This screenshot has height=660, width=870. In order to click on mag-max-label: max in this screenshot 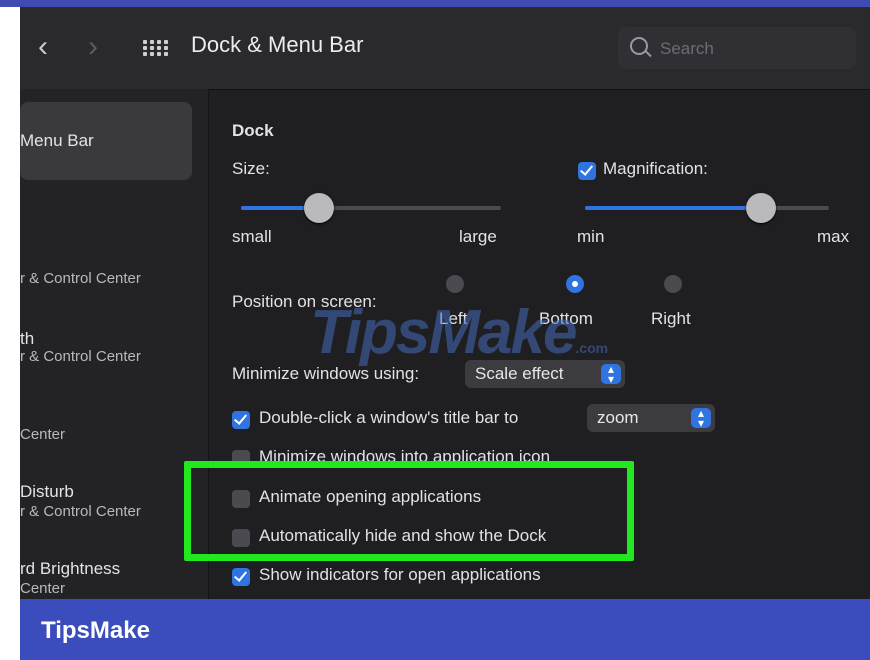, I will do `click(833, 236)`.